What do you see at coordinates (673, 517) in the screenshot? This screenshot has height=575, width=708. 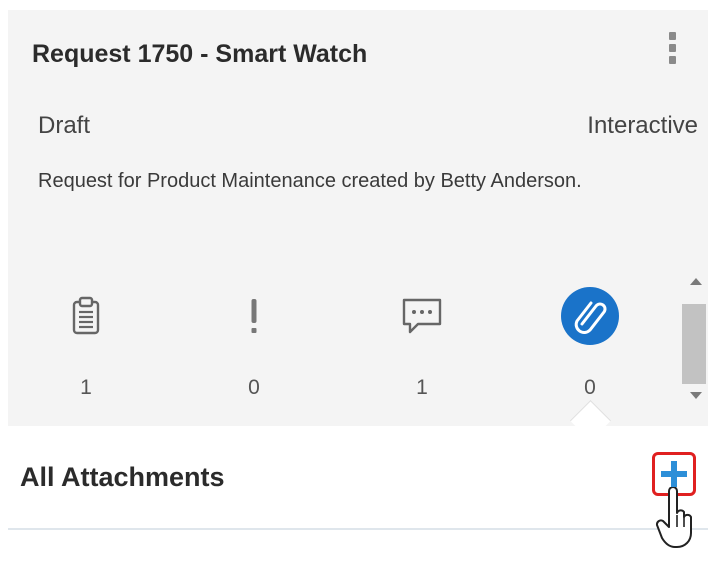 I see `hand-cursor-icon` at bounding box center [673, 517].